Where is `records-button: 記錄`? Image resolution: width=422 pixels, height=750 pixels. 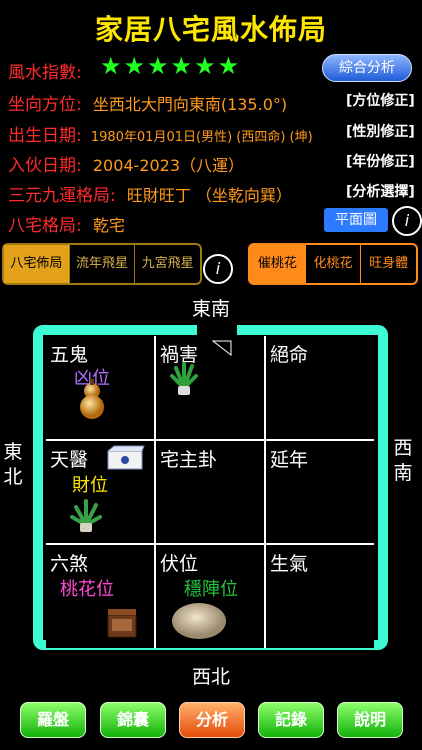 records-button: 記錄 is located at coordinates (291, 720).